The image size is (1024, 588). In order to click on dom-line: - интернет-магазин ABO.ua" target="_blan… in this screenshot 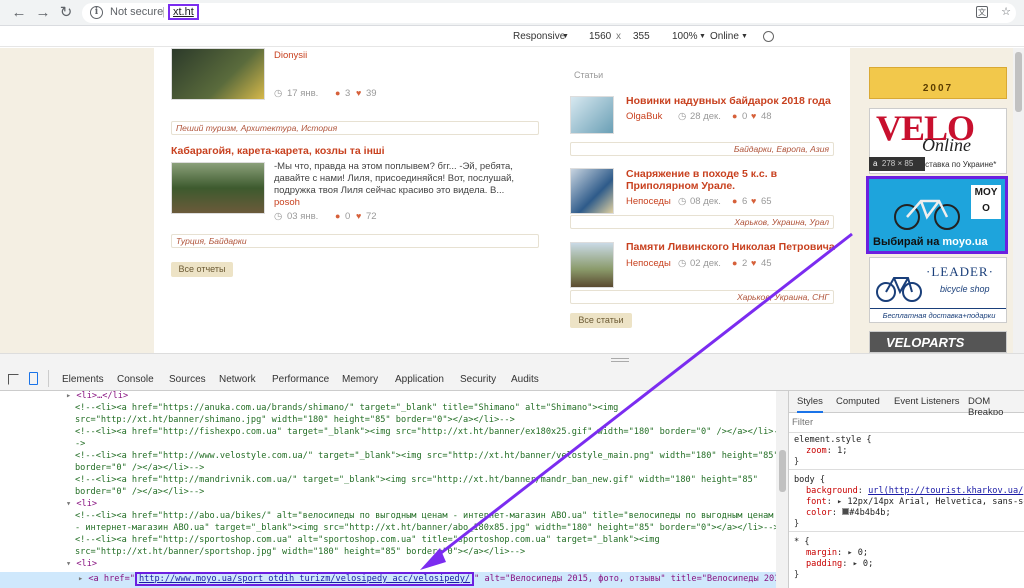, I will do `click(425, 529)`.